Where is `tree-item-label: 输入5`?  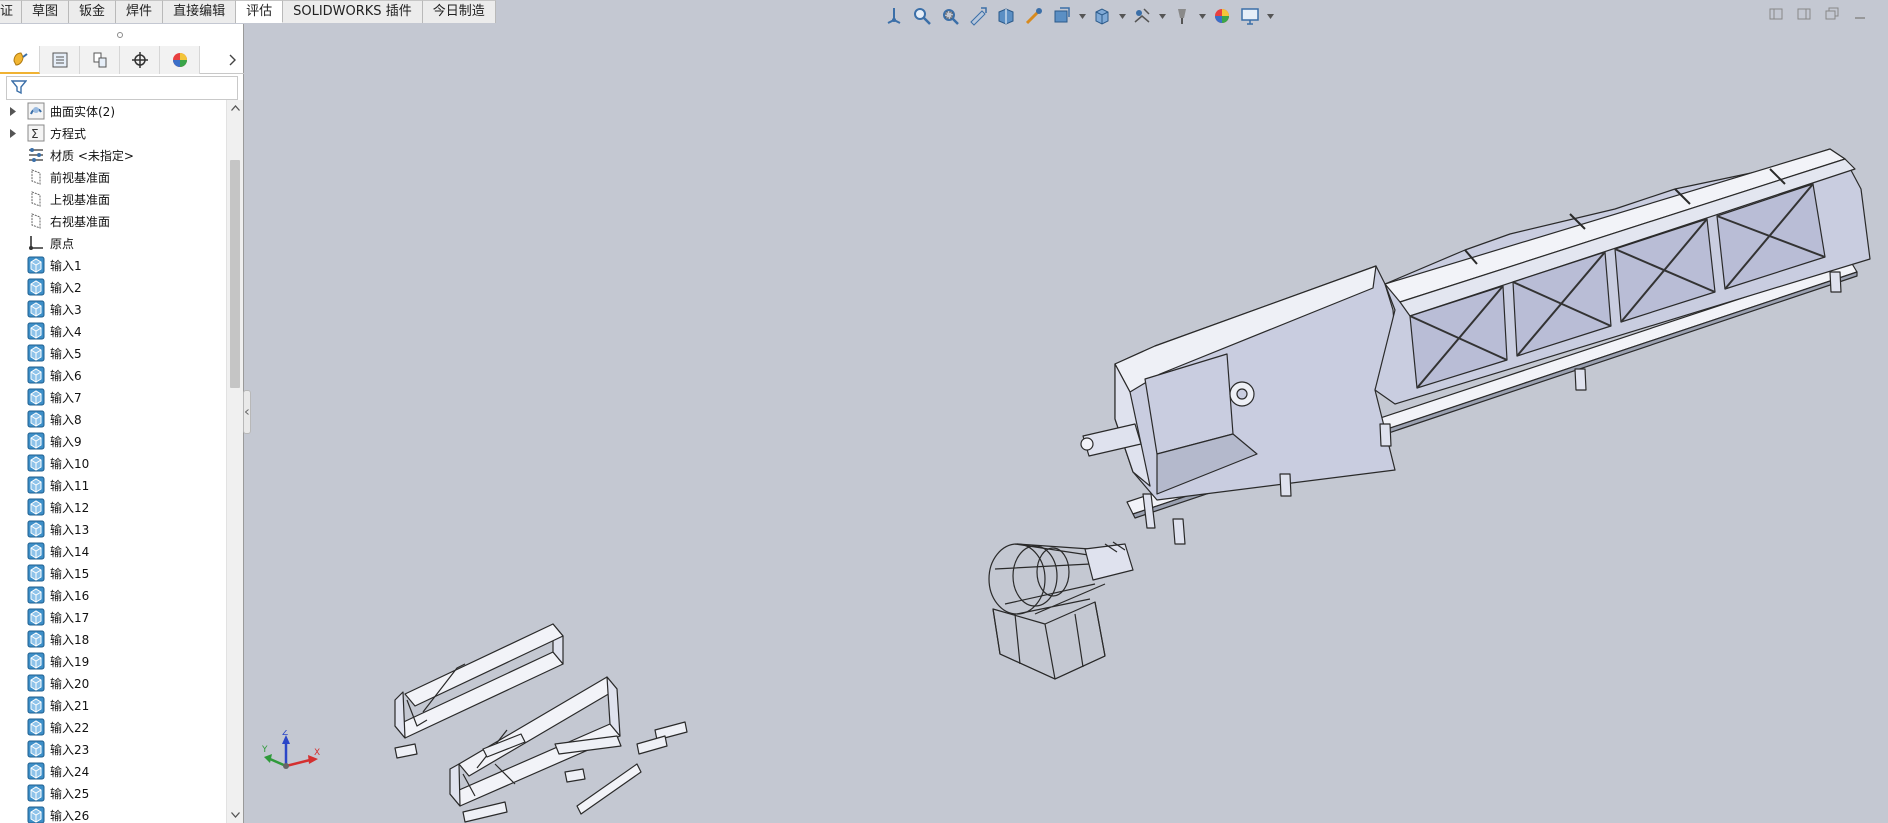 tree-item-label: 输入5 is located at coordinates (66, 353).